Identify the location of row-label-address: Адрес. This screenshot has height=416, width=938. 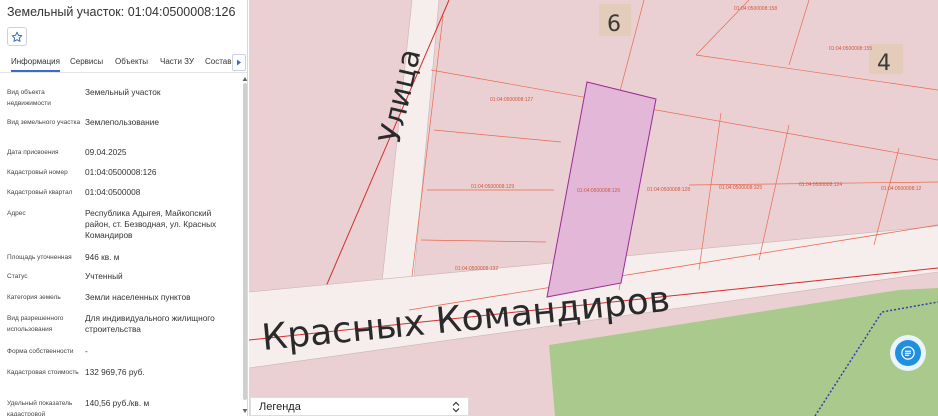
(16, 213).